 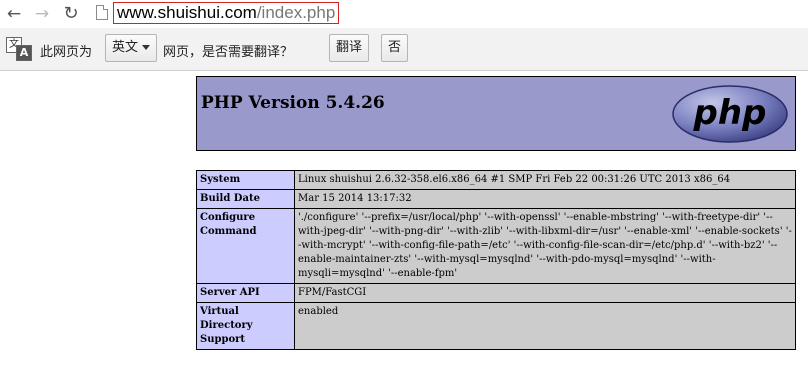 I want to click on table-row: Build Date Mar 15 2014 13:17:32, so click(x=496, y=199).